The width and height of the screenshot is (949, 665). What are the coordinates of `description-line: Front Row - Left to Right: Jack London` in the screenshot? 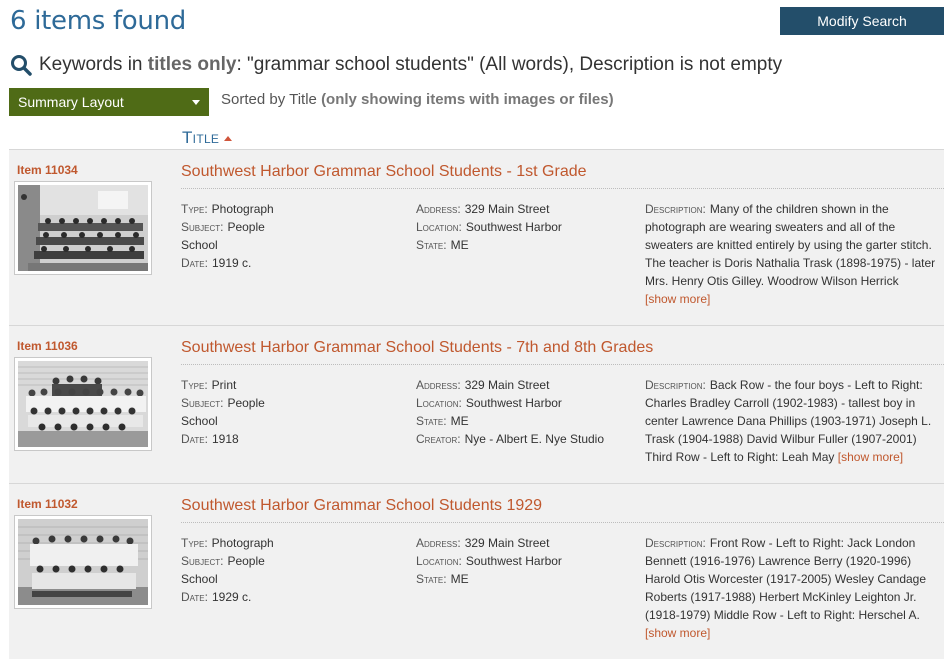 It's located at (812, 543).